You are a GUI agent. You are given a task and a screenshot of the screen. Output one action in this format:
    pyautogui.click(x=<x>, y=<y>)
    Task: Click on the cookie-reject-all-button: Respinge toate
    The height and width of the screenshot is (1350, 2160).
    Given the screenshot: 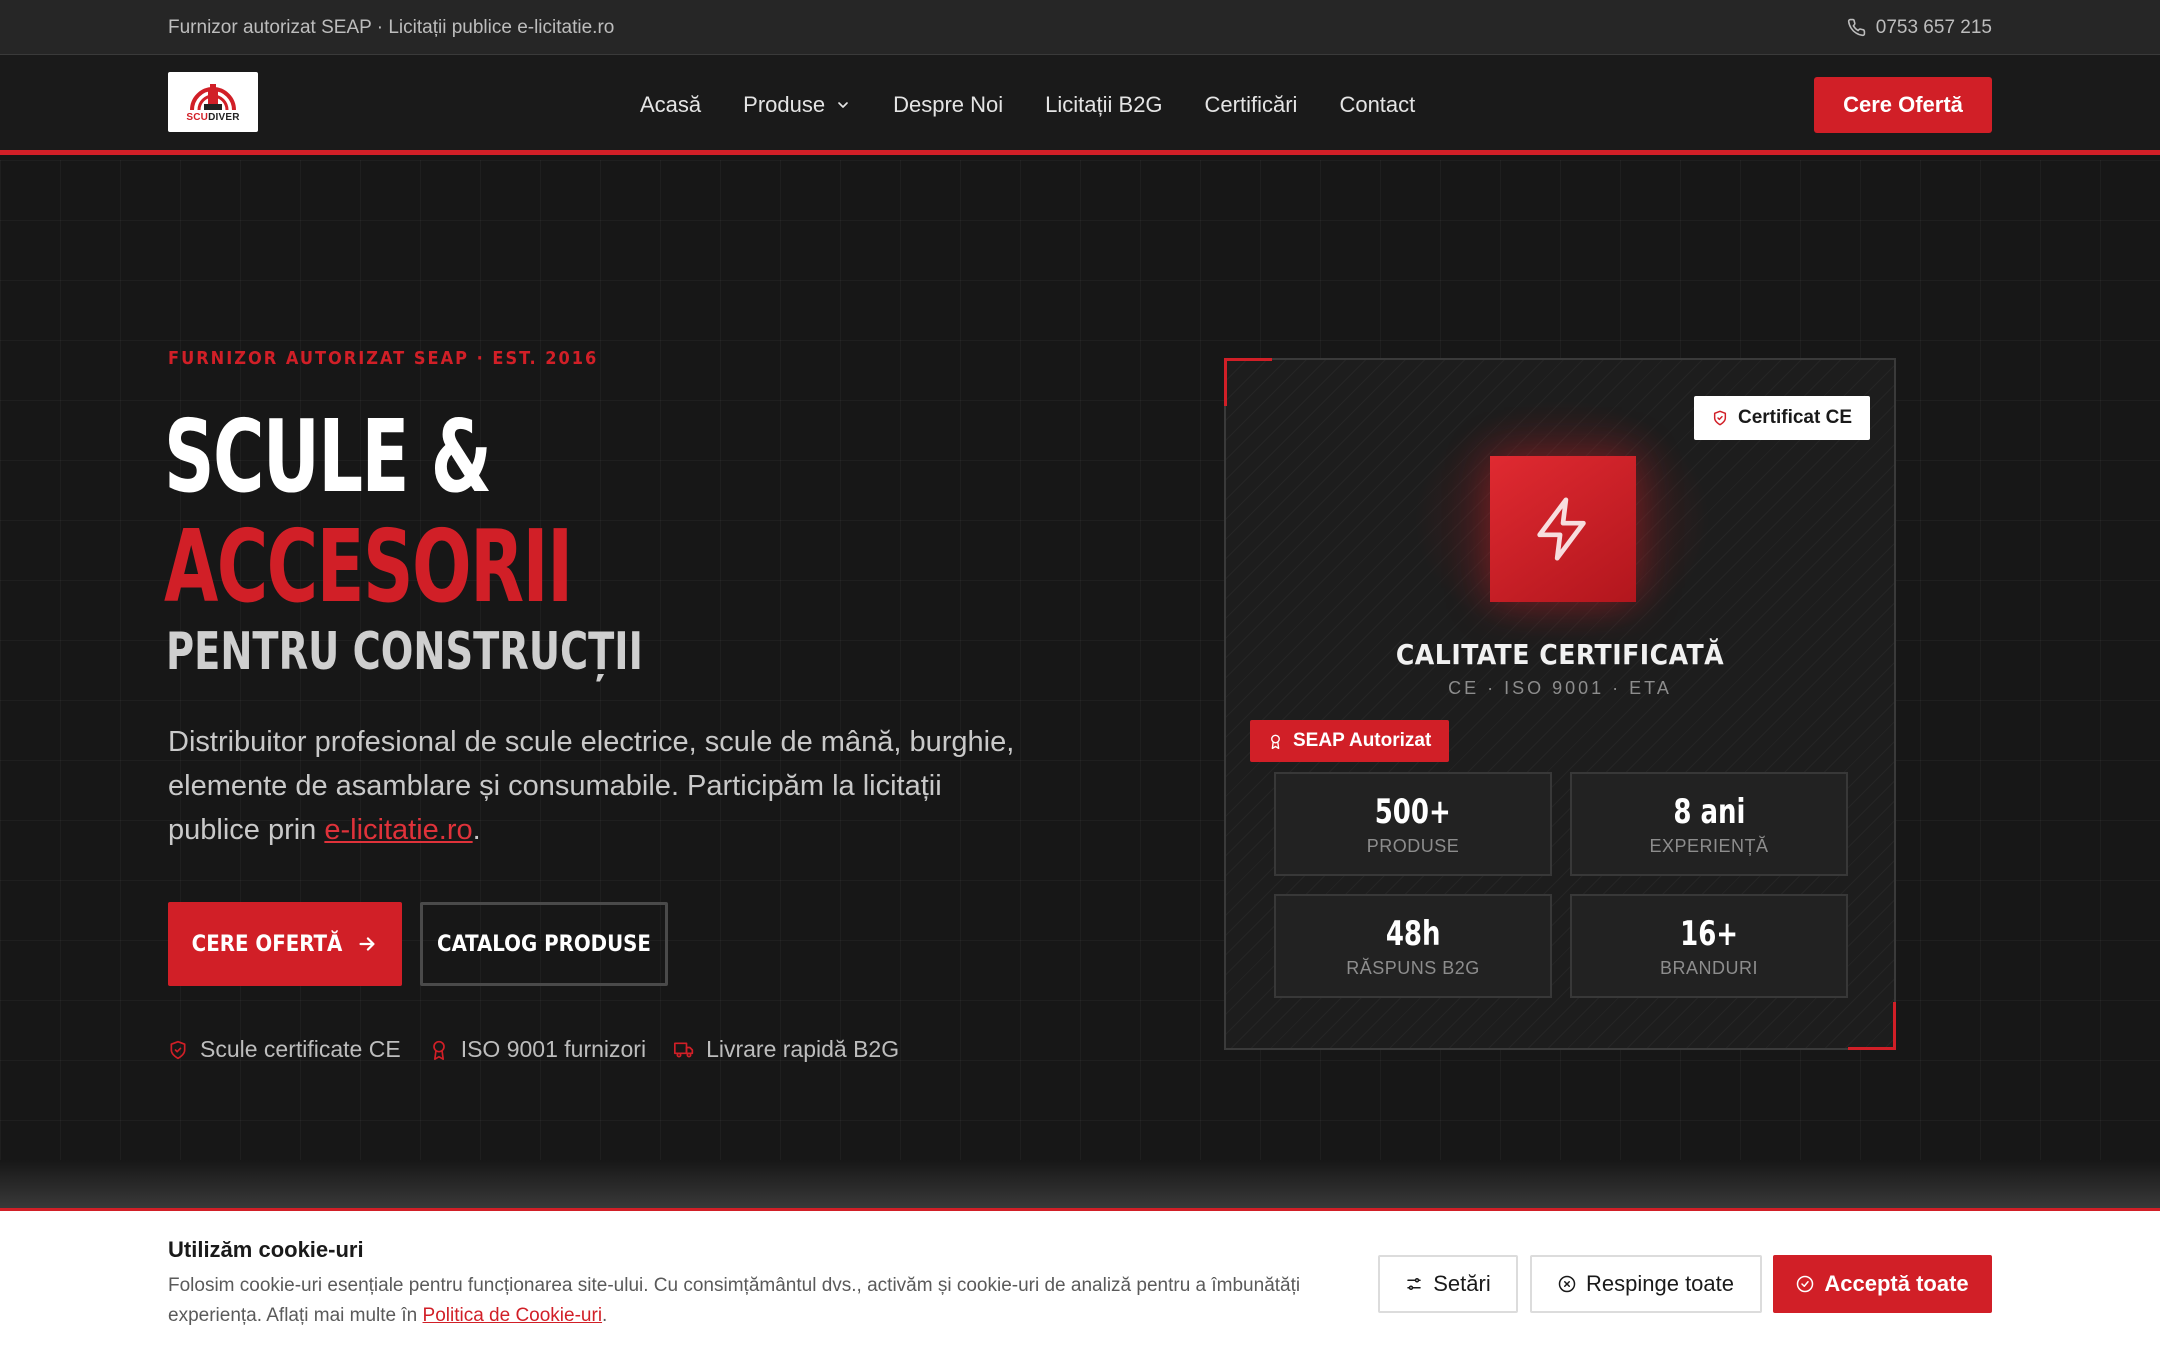 What is the action you would take?
    pyautogui.click(x=1646, y=1284)
    